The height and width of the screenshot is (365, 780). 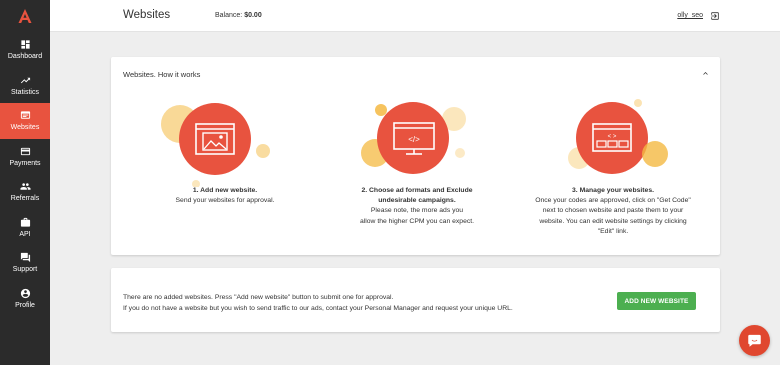 I want to click on sidebar-item-label: Referrals, so click(x=25, y=199).